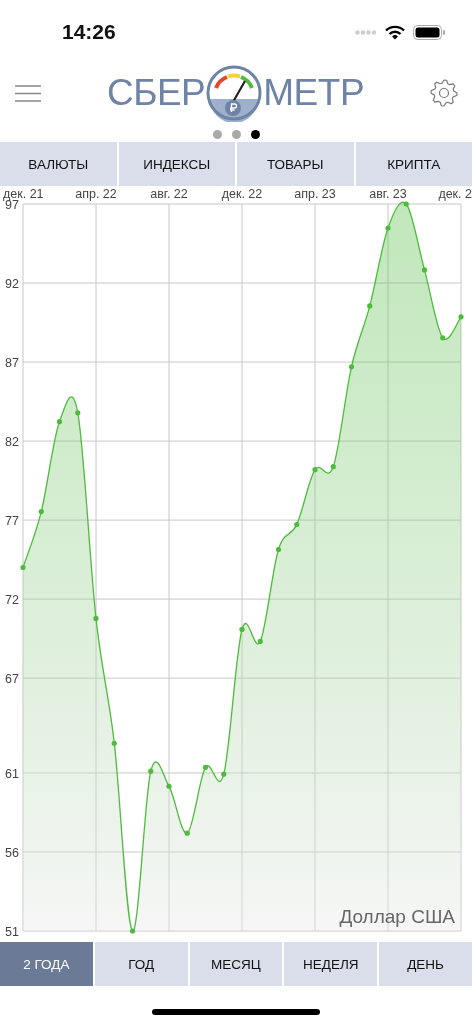 The image size is (472, 1024). What do you see at coordinates (429, 32) in the screenshot?
I see `battery-icon` at bounding box center [429, 32].